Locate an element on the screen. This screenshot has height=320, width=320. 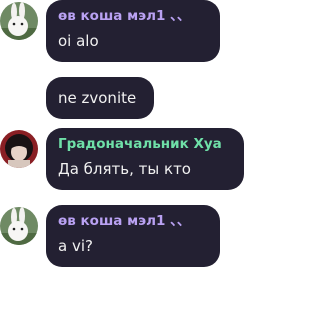
message-text: a vi? is located at coordinates (75, 246).